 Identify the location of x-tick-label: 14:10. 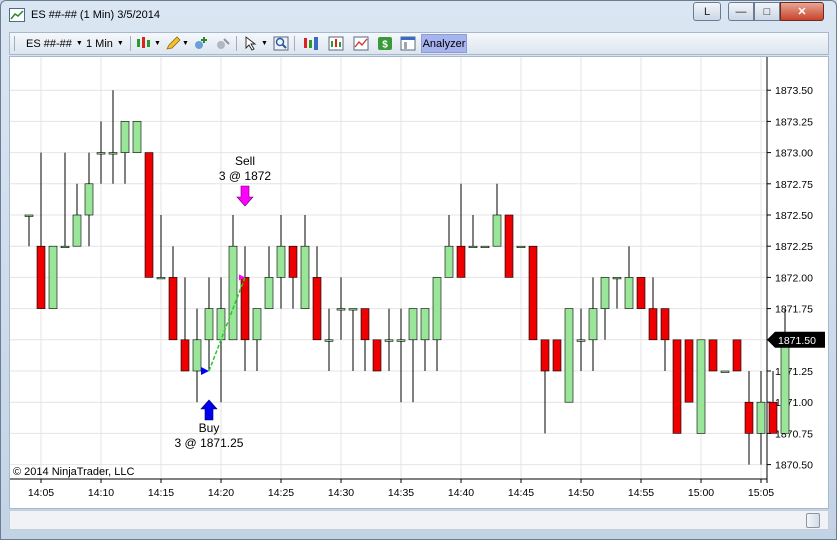
(101, 493).